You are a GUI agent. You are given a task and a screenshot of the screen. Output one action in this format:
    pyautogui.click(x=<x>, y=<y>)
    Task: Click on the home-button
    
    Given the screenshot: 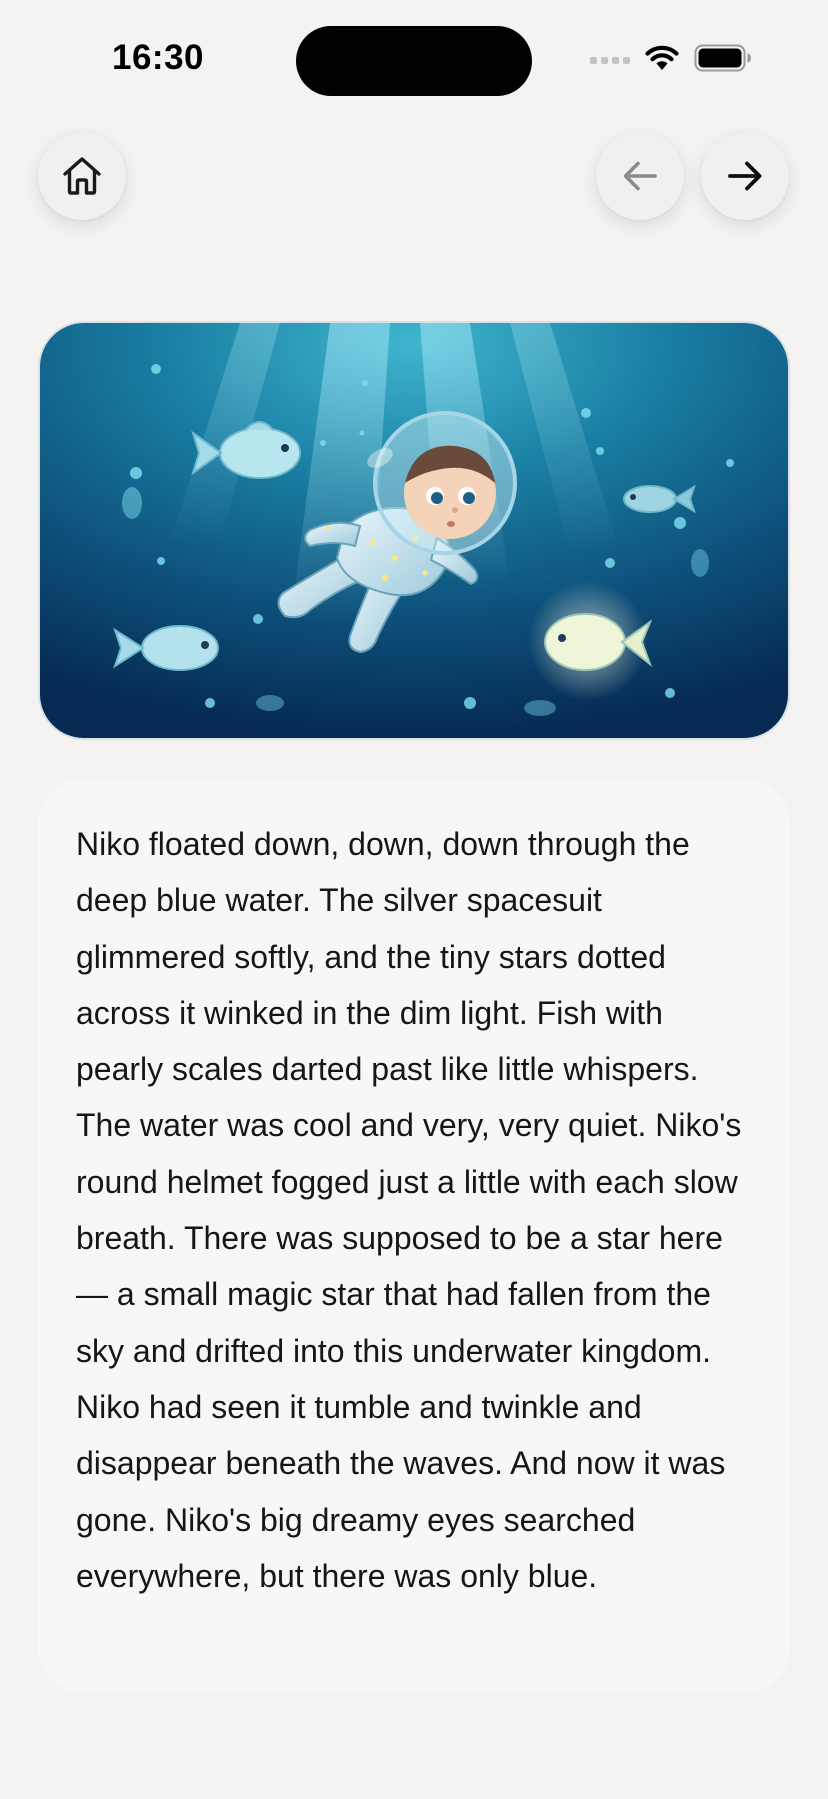 What is the action you would take?
    pyautogui.click(x=82, y=176)
    